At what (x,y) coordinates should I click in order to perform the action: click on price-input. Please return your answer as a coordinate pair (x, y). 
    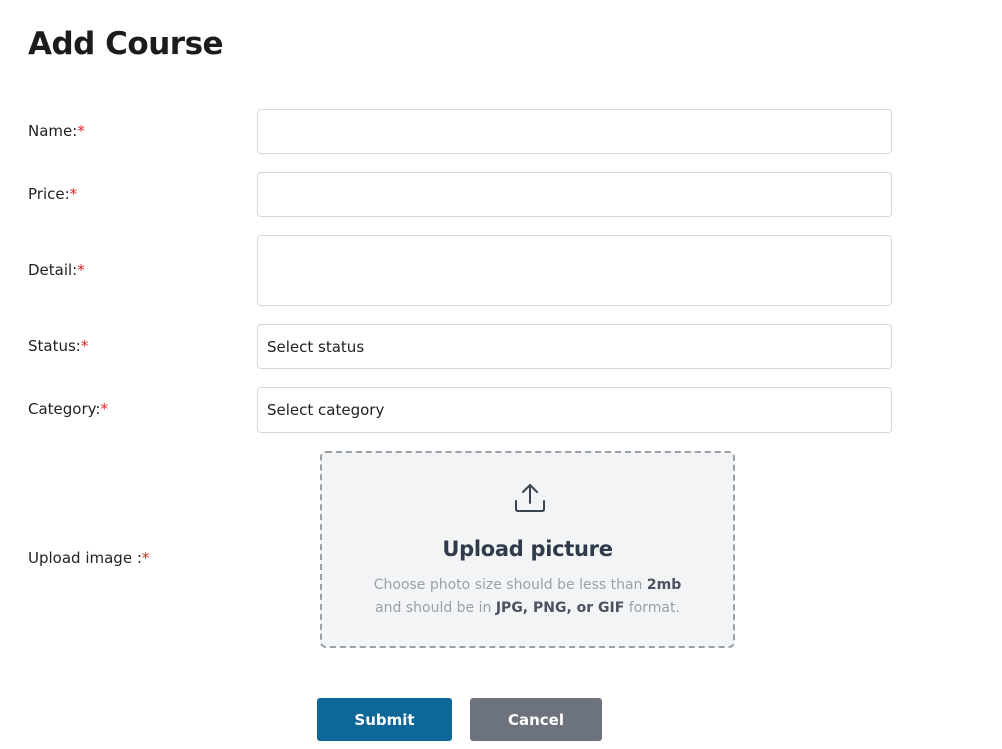
    Looking at the image, I should click on (574, 194).